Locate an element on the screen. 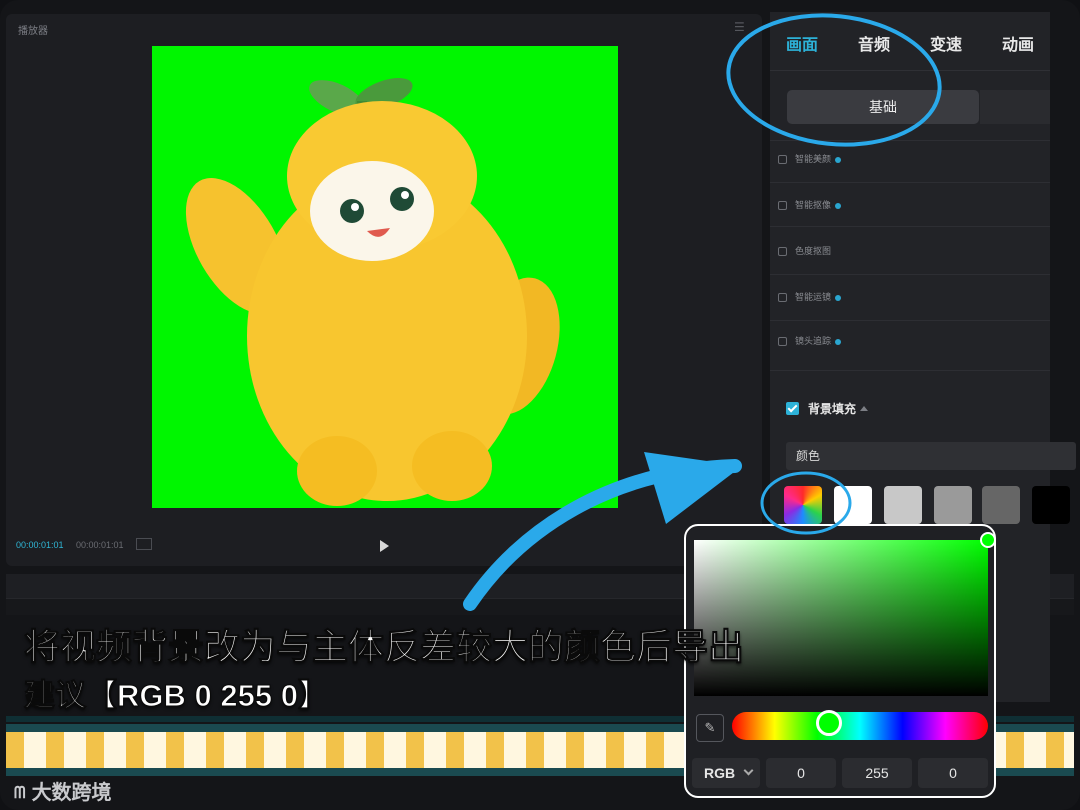 The image size is (1080, 810). option-row: 色度抠图 is located at coordinates (804, 250).